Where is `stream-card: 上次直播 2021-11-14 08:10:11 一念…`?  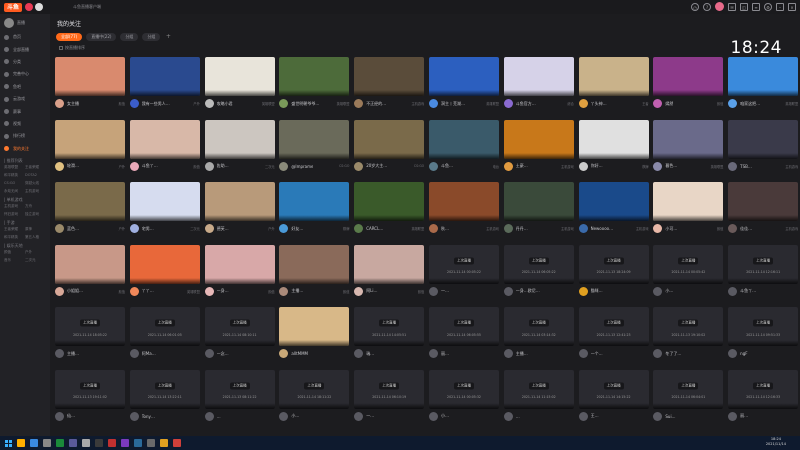
stream-card: 上次直播 2021-11-14 08:10:11 一念… is located at coordinates (239, 338).